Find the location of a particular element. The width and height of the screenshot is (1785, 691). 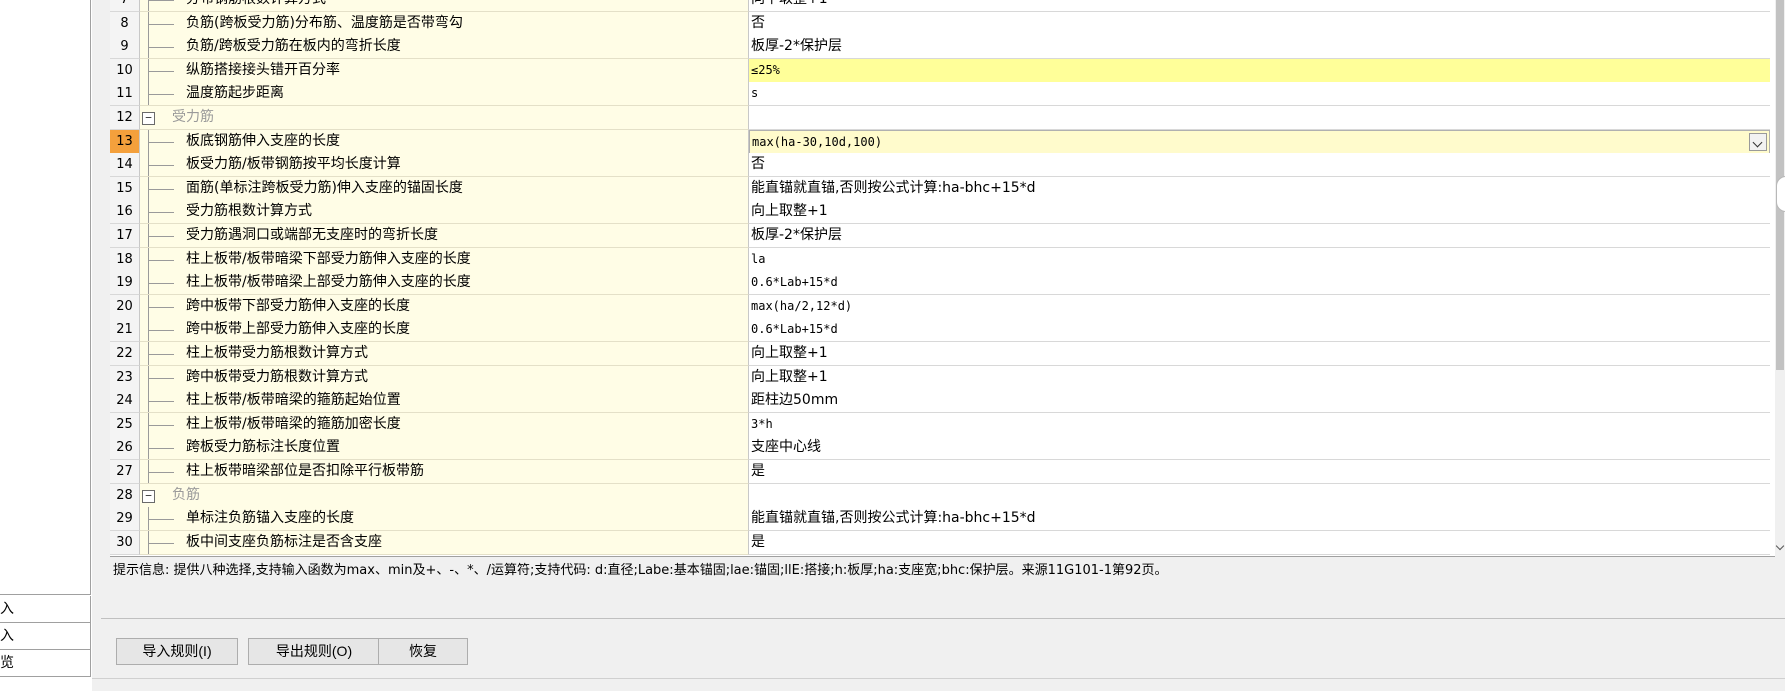

row-number: 28 is located at coordinates (125, 495).